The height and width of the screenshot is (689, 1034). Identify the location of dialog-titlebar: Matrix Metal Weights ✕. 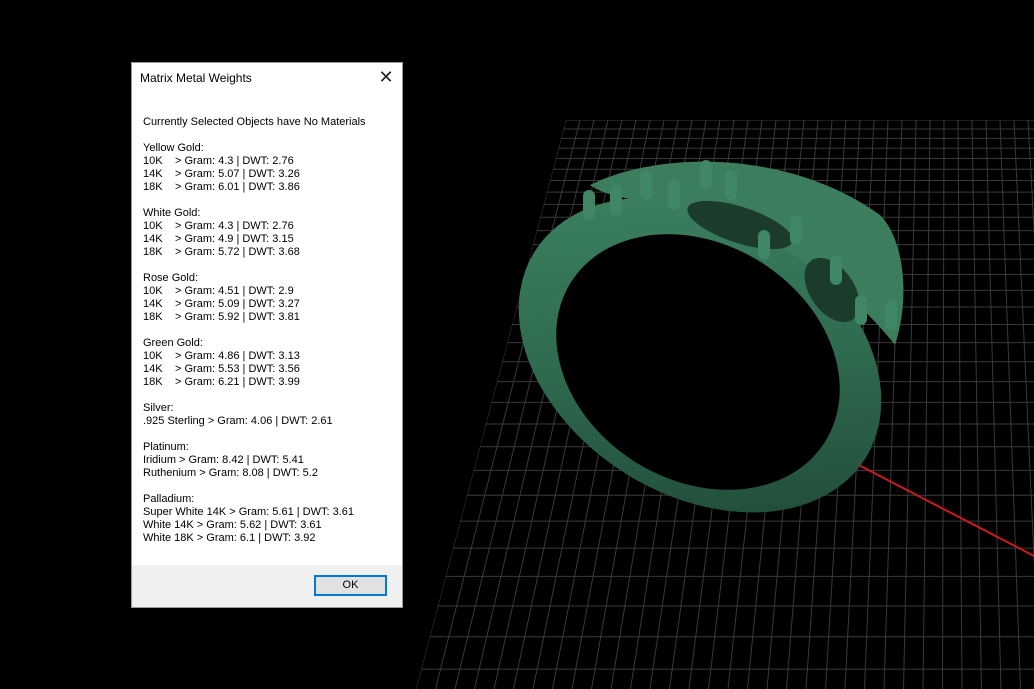
(267, 78).